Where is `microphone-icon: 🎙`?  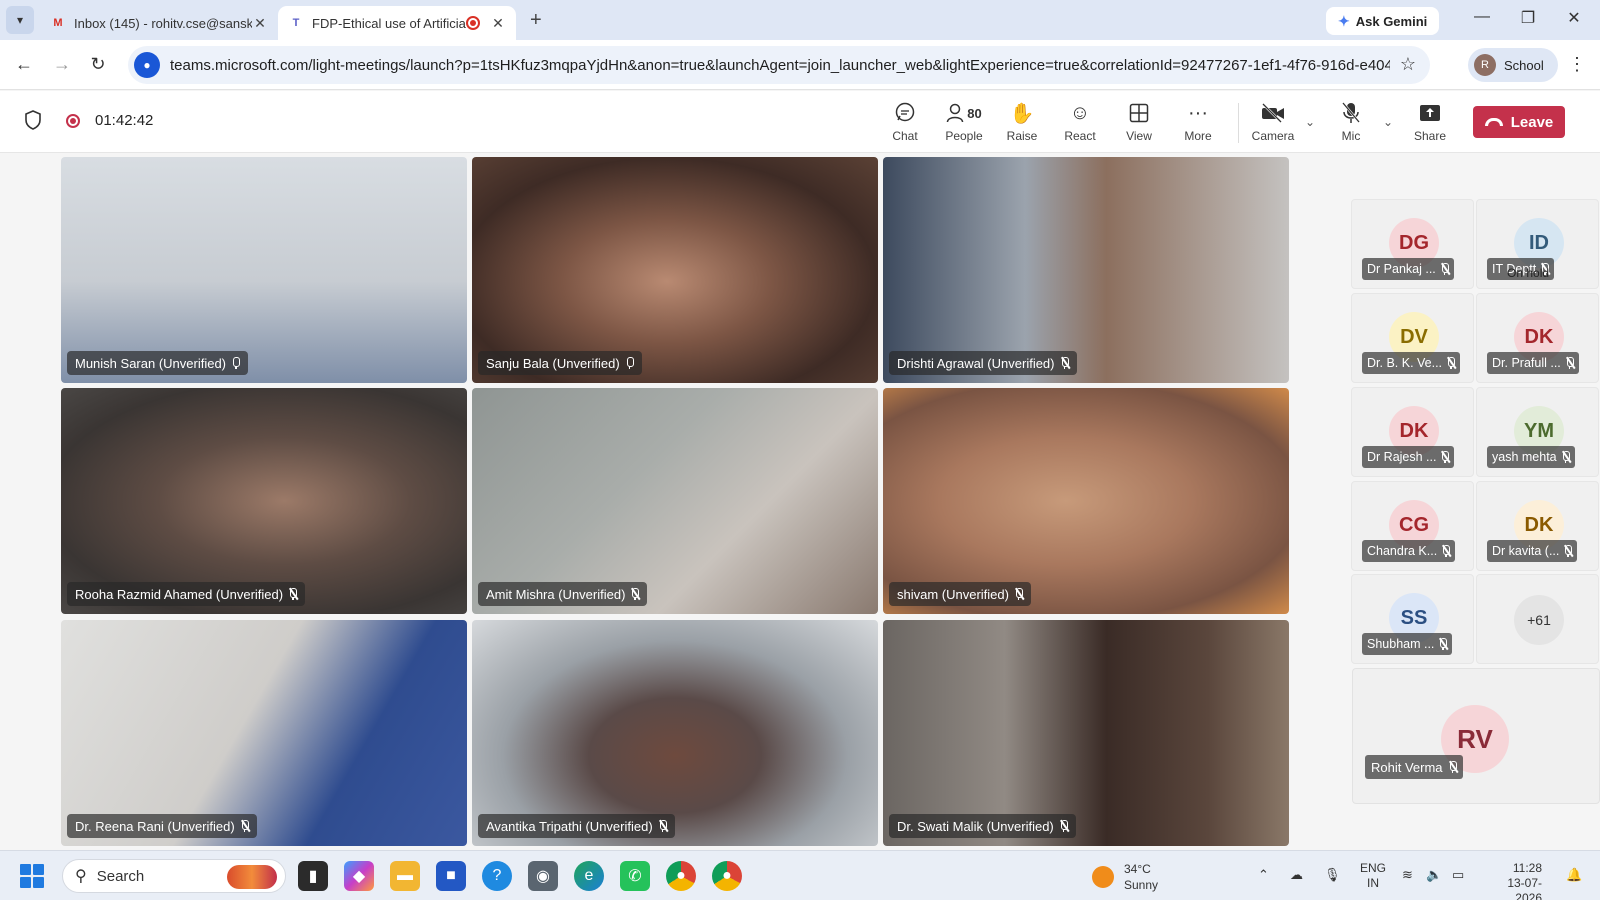
microphone-icon: 🎙 is located at coordinates (1332, 875).